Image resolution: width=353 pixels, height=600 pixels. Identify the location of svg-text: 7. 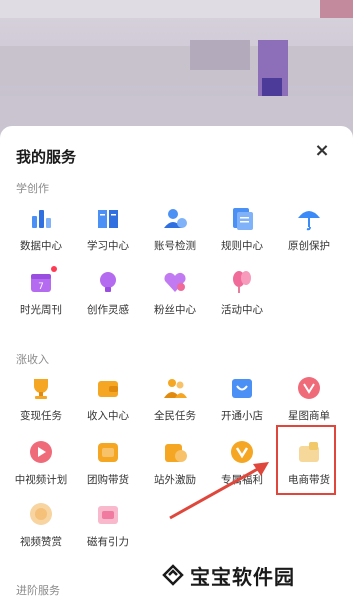
(41, 287).